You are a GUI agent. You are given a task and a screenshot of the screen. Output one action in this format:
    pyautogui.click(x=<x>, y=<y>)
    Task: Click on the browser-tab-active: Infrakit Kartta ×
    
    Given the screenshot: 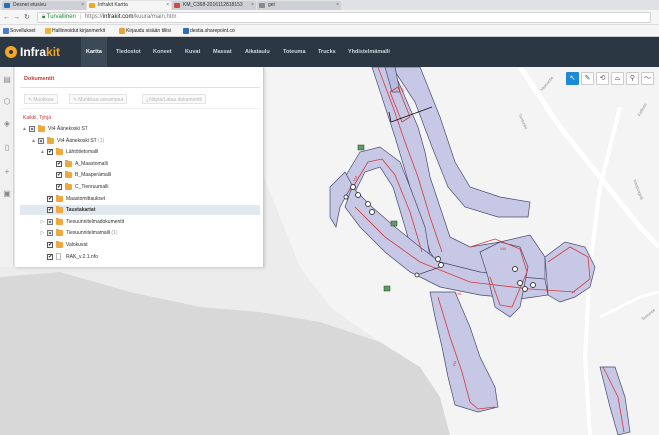 What is the action you would take?
    pyautogui.click(x=129, y=5)
    